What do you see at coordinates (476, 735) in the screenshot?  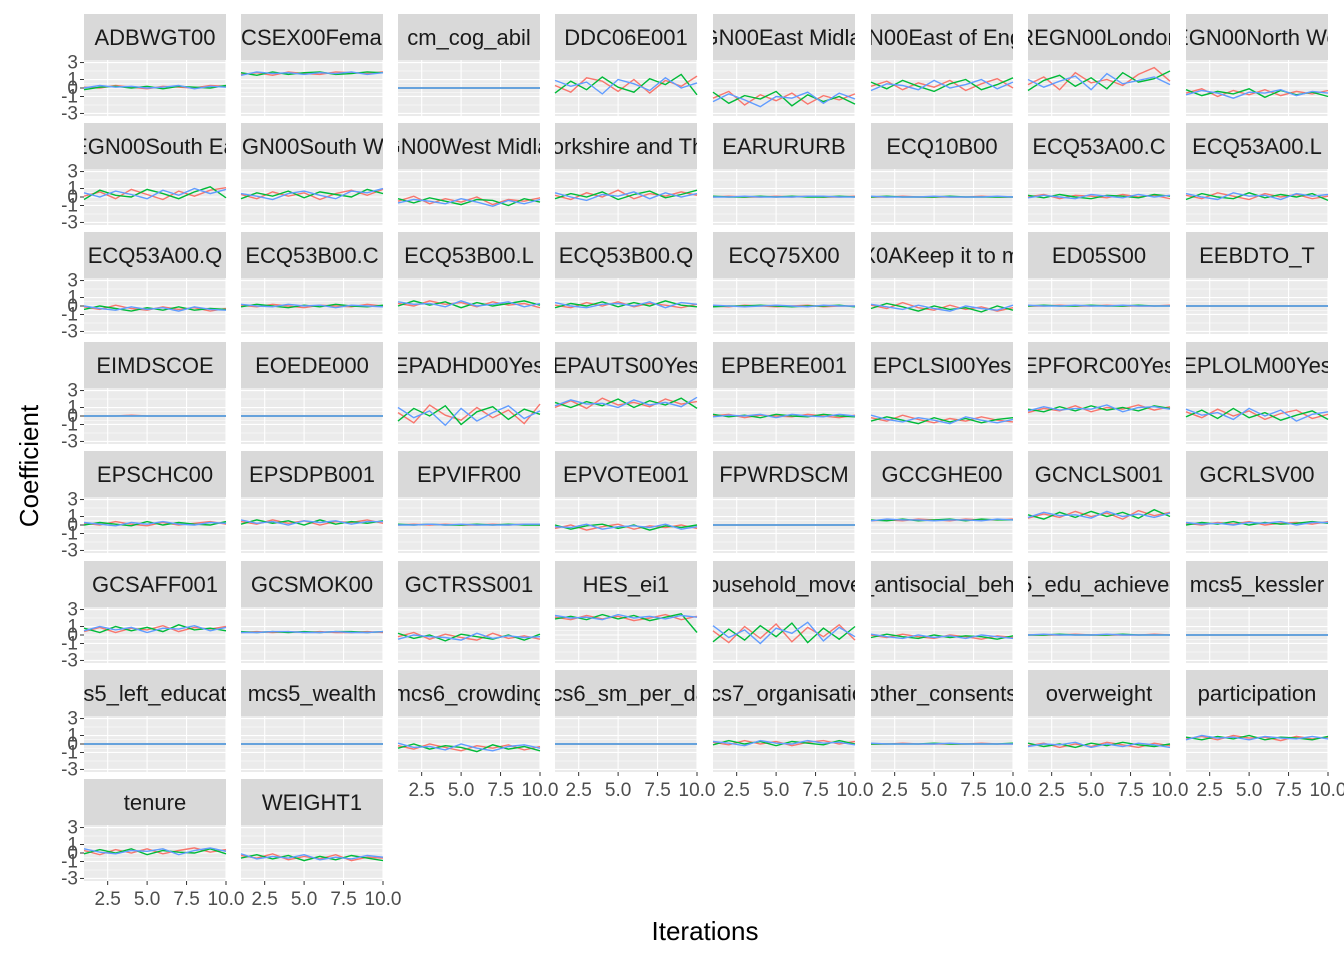 I see `facet-panel: mcs6_crowding 2.5 5.0 7.5 10.0` at bounding box center [476, 735].